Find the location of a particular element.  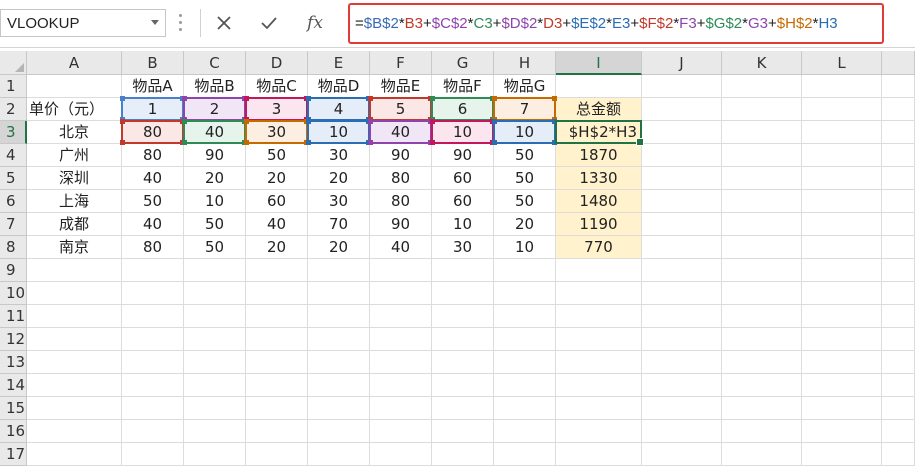

cell-b2: 1 is located at coordinates (153, 109).